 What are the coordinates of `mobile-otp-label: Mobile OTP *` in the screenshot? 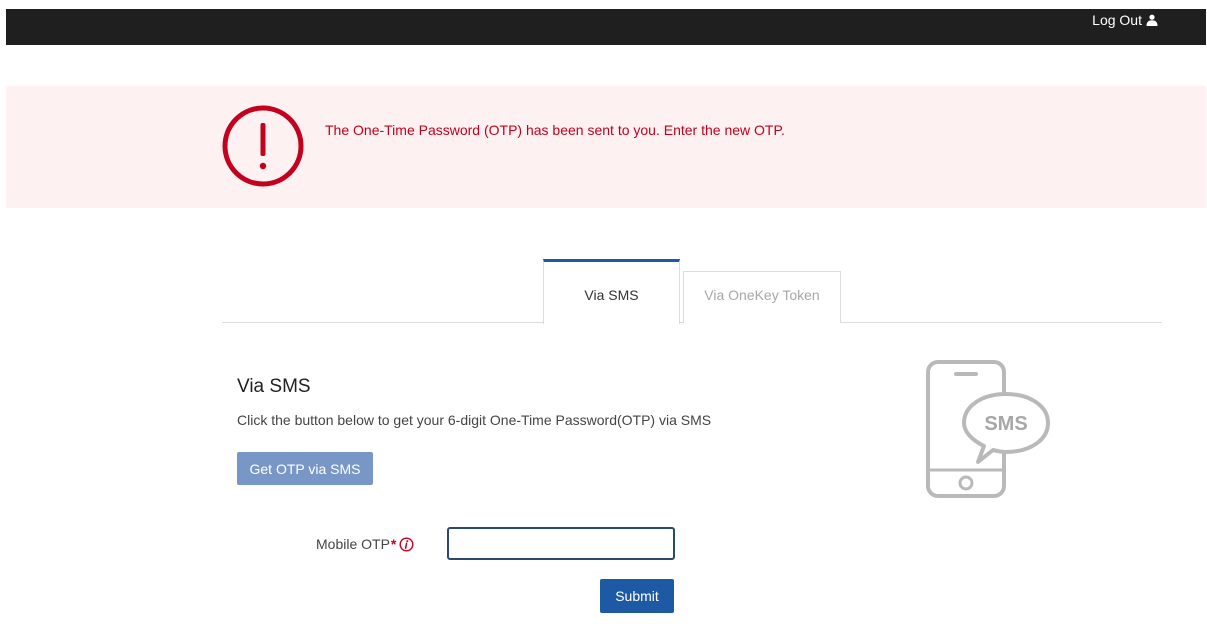 It's located at (365, 544).